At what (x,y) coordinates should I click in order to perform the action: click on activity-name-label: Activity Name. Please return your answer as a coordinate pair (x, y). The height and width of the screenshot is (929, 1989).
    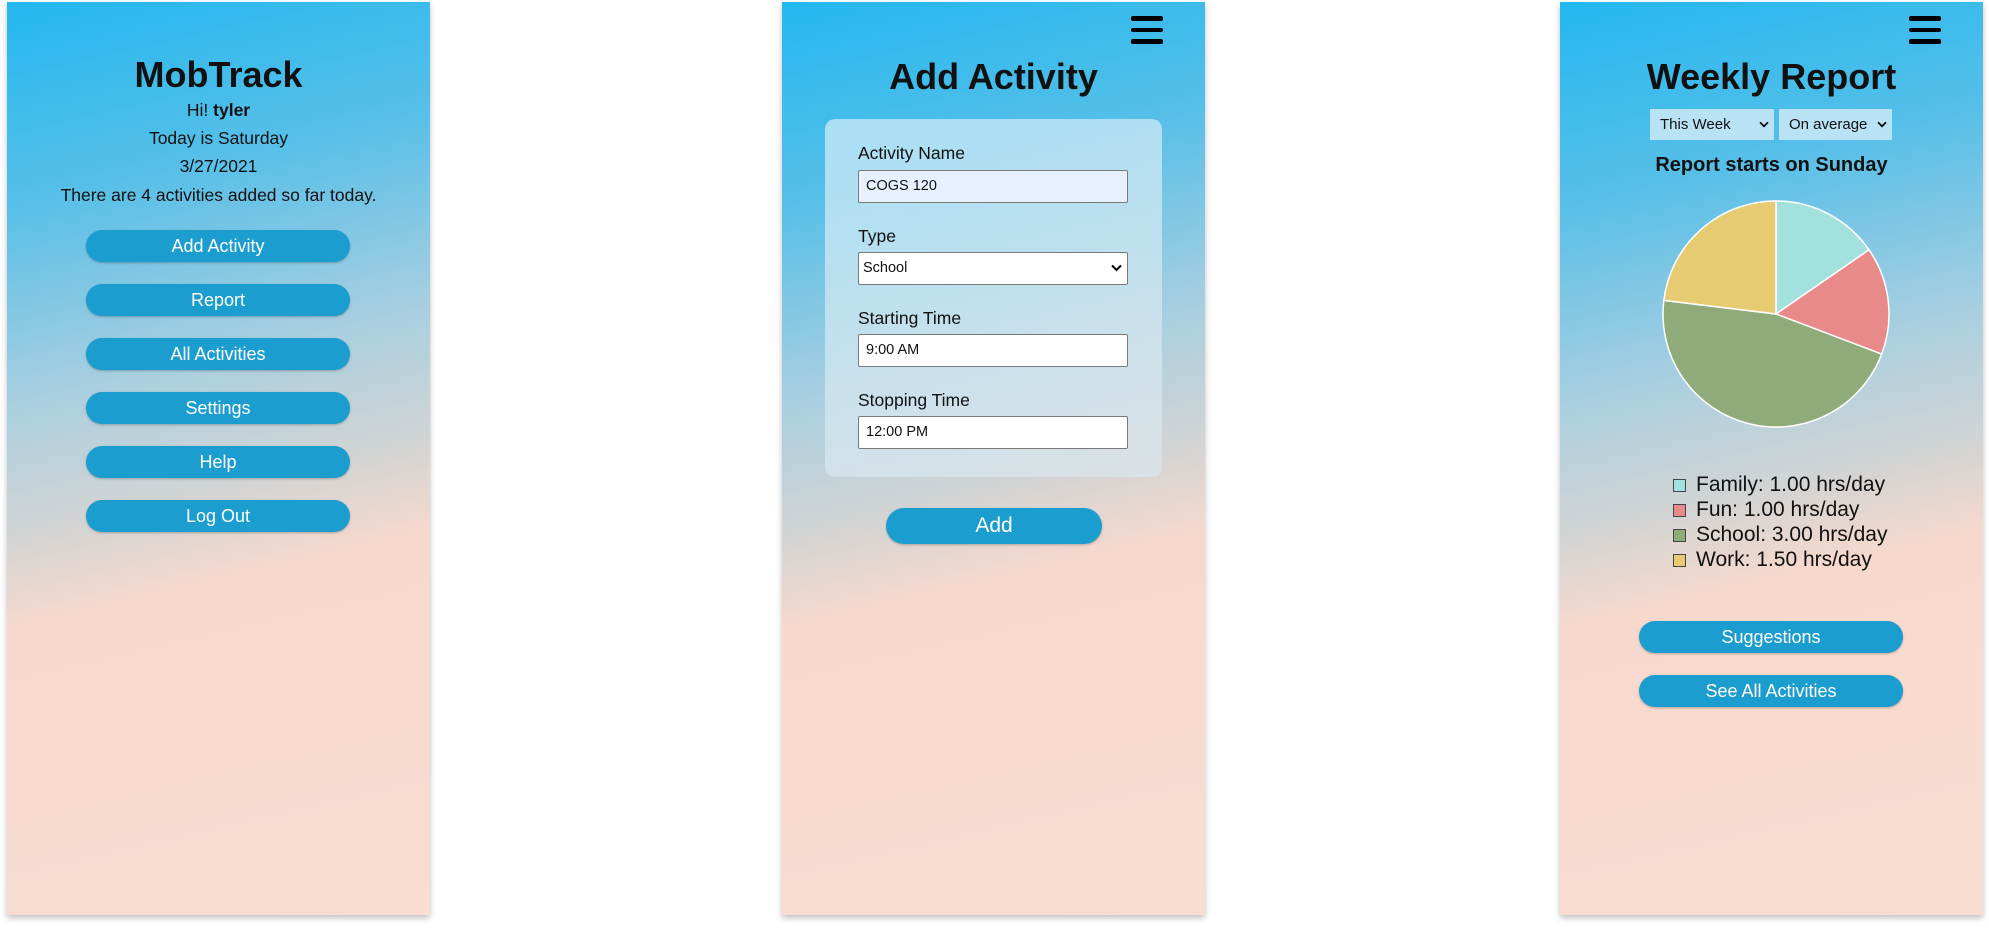
    Looking at the image, I should click on (911, 153).